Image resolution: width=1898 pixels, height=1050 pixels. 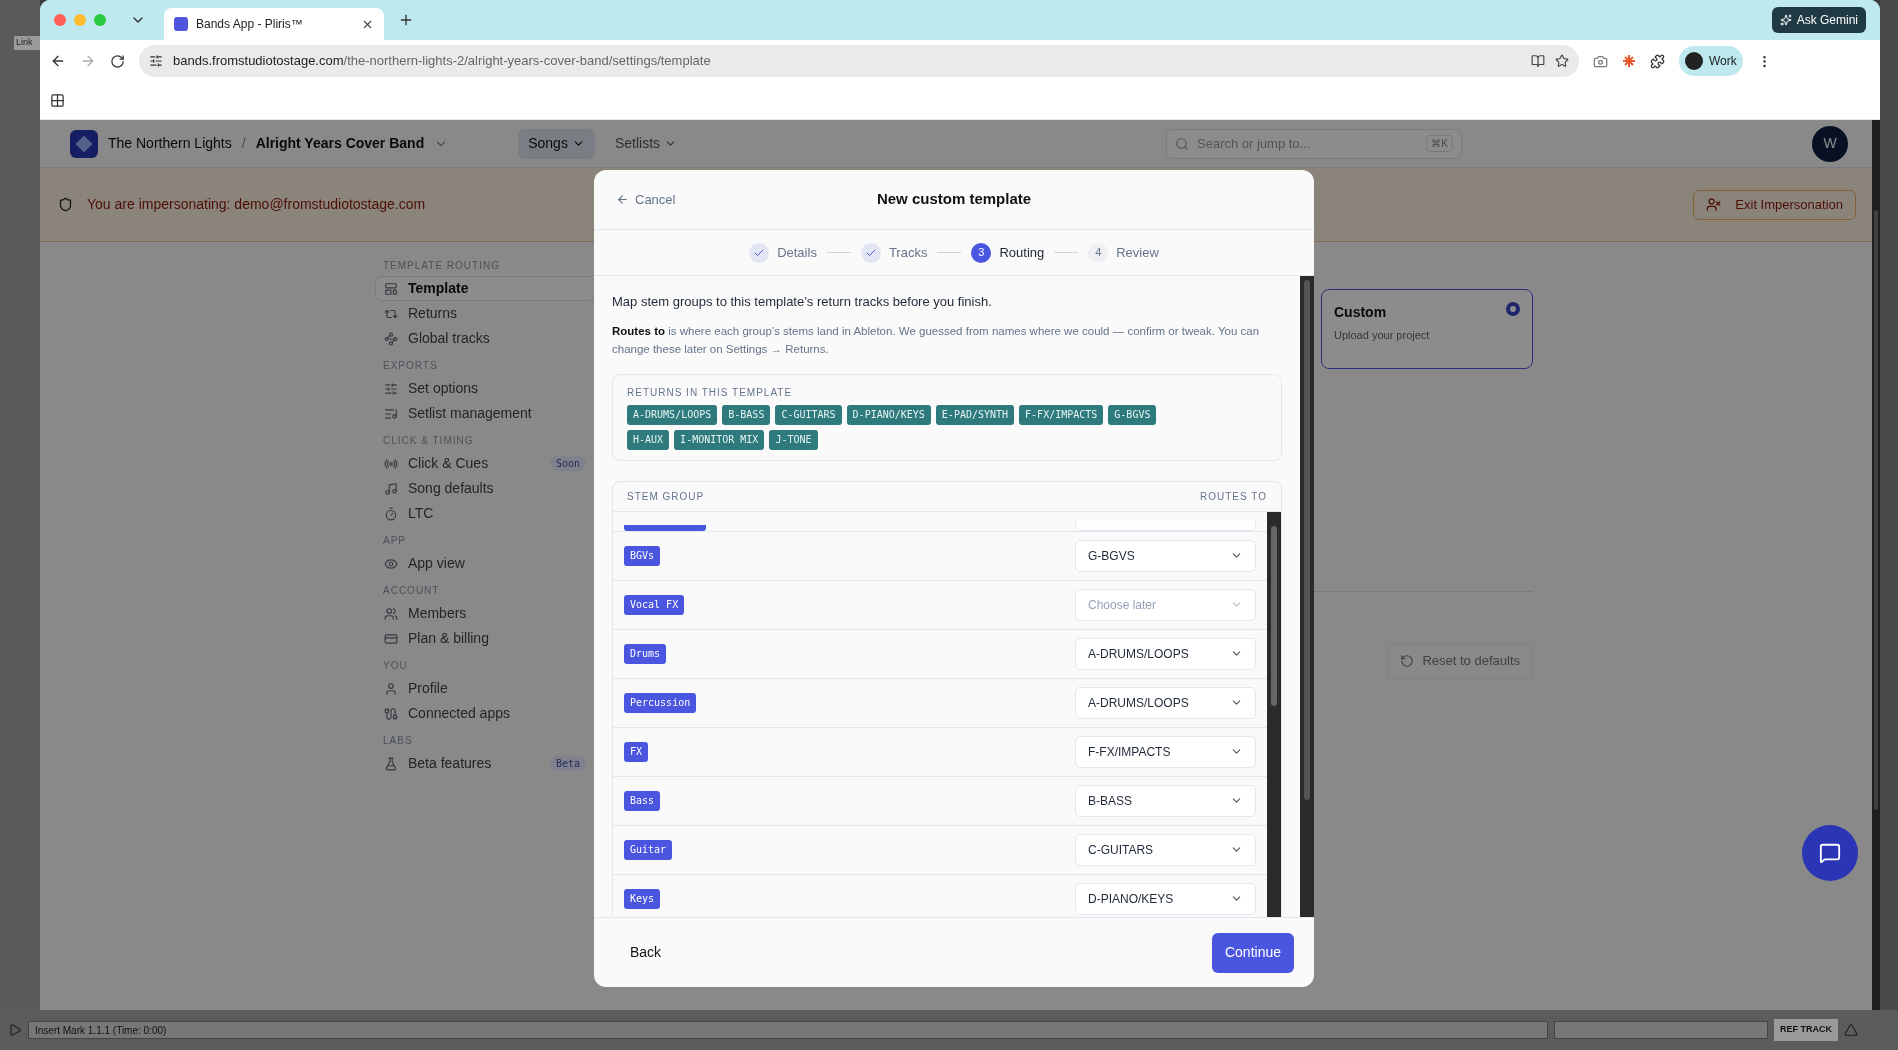 What do you see at coordinates (395, 666) in the screenshot?
I see `sidebar-heading: YOU` at bounding box center [395, 666].